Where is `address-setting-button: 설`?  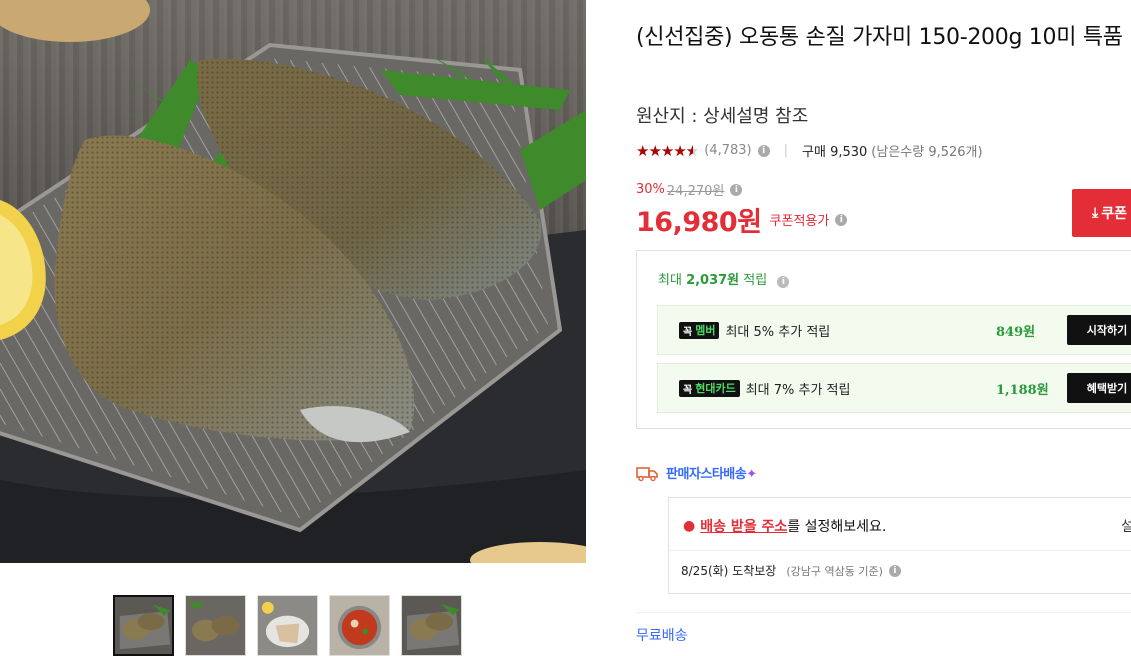
address-setting-button: 설 is located at coordinates (1126, 526).